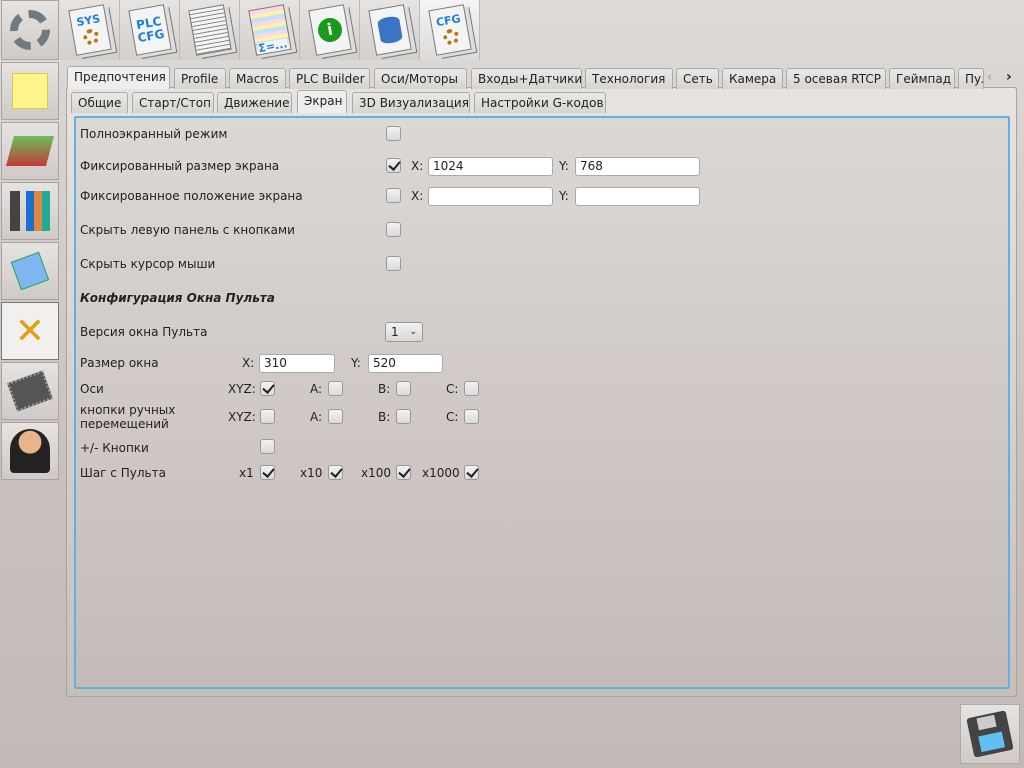 This screenshot has height=768, width=1024. What do you see at coordinates (144, 332) in the screenshot?
I see `pendant-version-label: Версия окна Пульта` at bounding box center [144, 332].